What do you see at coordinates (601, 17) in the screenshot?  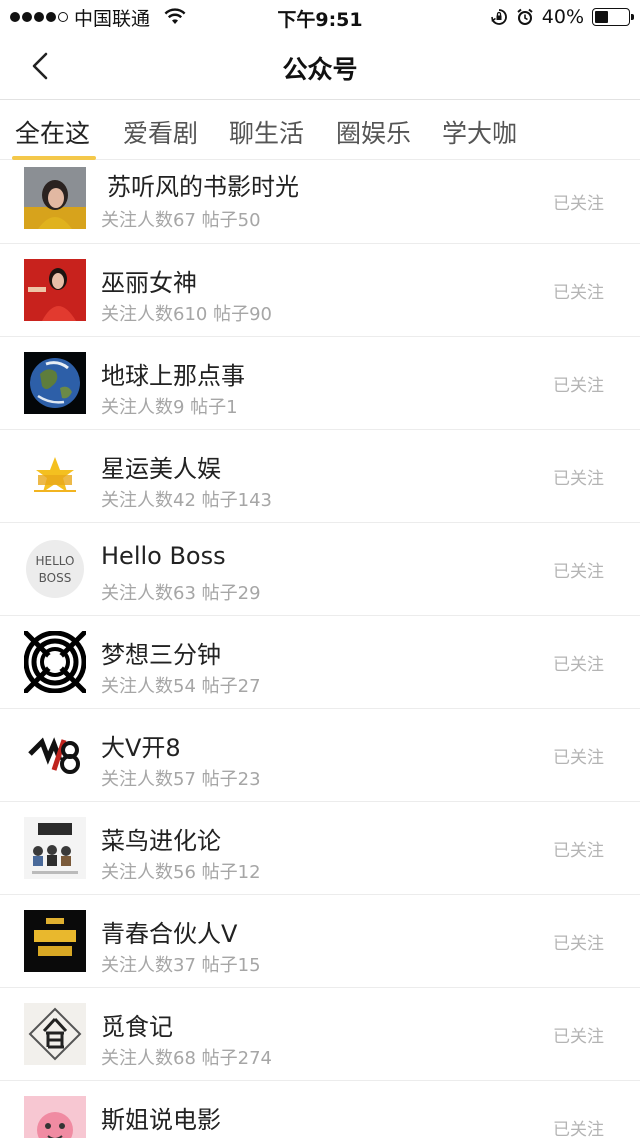 I see `battery-level` at bounding box center [601, 17].